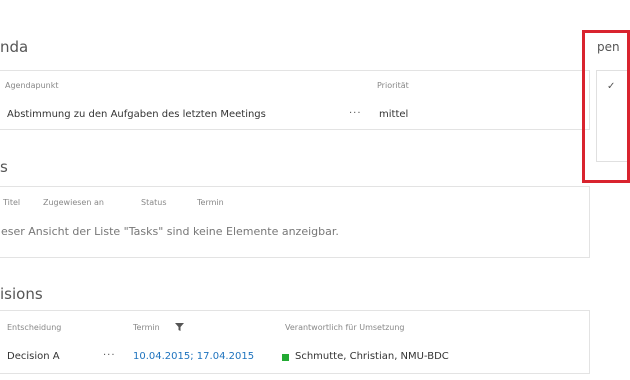 Image resolution: width=630 pixels, height=380 pixels. What do you see at coordinates (34, 327) in the screenshot?
I see `decisions-header-decision: Entscheidung` at bounding box center [34, 327].